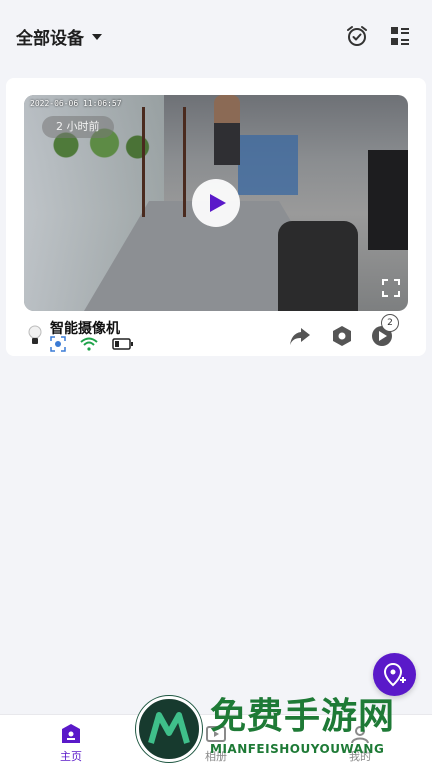 Image resolution: width=432 pixels, height=768 pixels. Describe the element at coordinates (360, 756) in the screenshot. I see `tab-mine-label: 我的` at that location.